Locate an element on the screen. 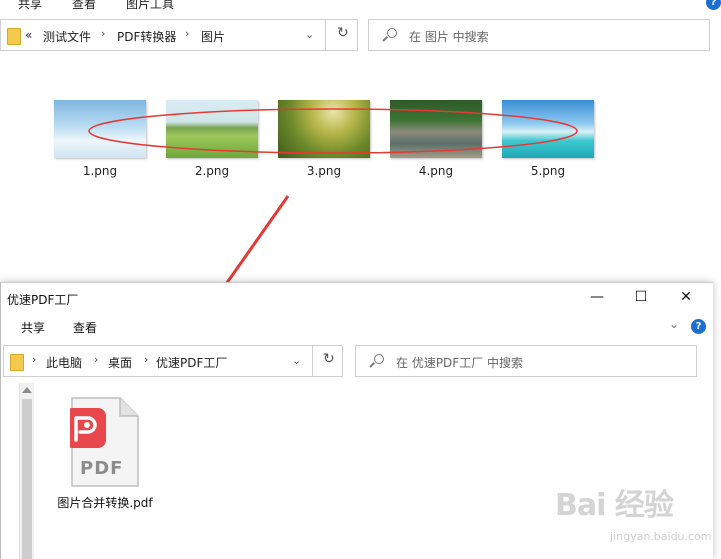 This screenshot has height=559, width=721. pdf-file-item: PDF is located at coordinates (102, 442).